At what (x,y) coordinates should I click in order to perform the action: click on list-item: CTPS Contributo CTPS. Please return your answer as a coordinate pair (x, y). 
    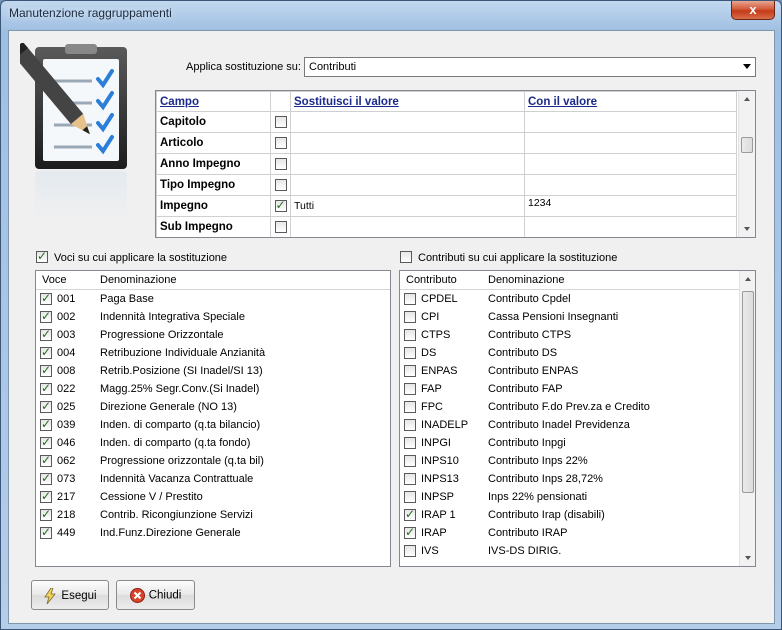
    Looking at the image, I should click on (577, 336).